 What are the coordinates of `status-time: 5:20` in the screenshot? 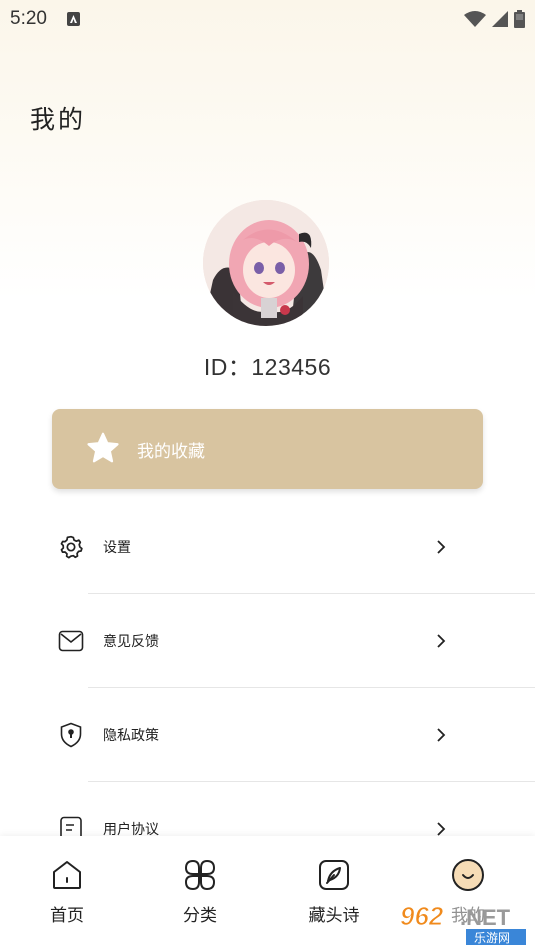 It's located at (28, 18).